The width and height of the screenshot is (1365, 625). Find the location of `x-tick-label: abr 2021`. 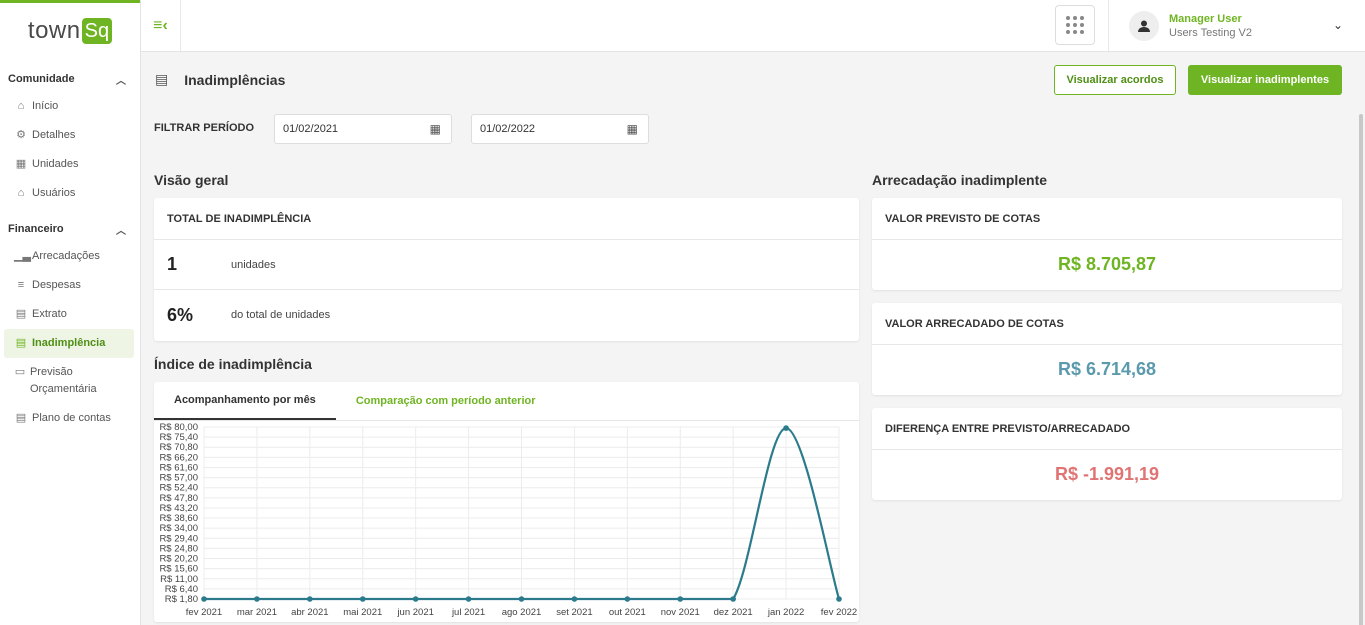

x-tick-label: abr 2021 is located at coordinates (310, 612).